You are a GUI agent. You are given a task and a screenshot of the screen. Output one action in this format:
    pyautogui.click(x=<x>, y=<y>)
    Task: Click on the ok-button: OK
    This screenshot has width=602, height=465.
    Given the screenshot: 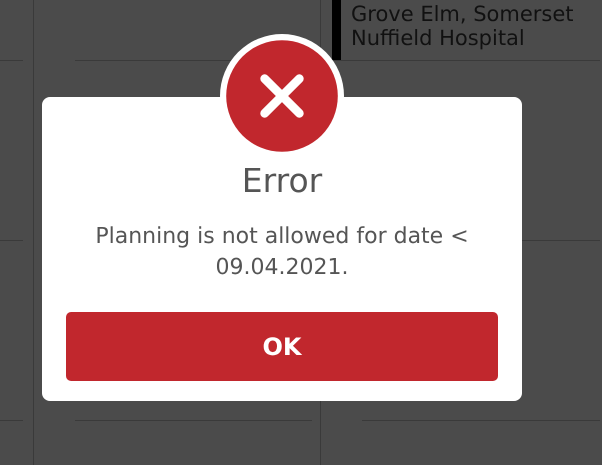 What is the action you would take?
    pyautogui.click(x=282, y=346)
    